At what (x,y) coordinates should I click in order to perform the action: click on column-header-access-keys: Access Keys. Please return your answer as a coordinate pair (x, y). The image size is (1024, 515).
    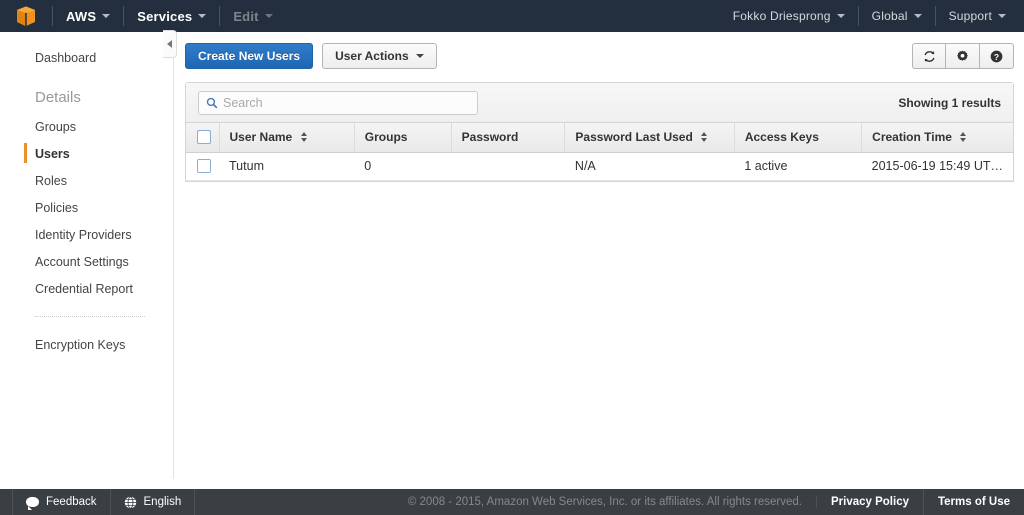
    Looking at the image, I should click on (798, 138).